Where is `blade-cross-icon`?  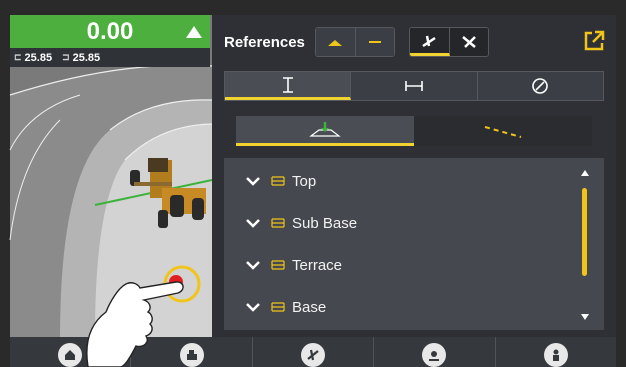 blade-cross-icon is located at coordinates (468, 42).